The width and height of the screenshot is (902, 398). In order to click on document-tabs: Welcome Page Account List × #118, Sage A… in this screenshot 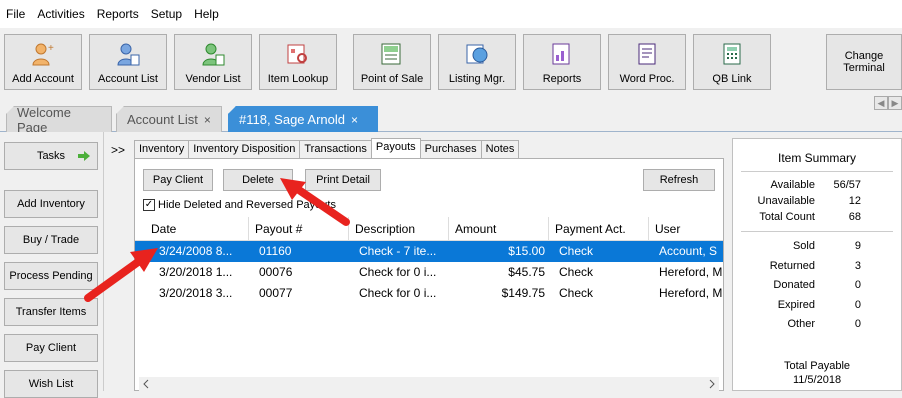, I will do `click(451, 118)`.